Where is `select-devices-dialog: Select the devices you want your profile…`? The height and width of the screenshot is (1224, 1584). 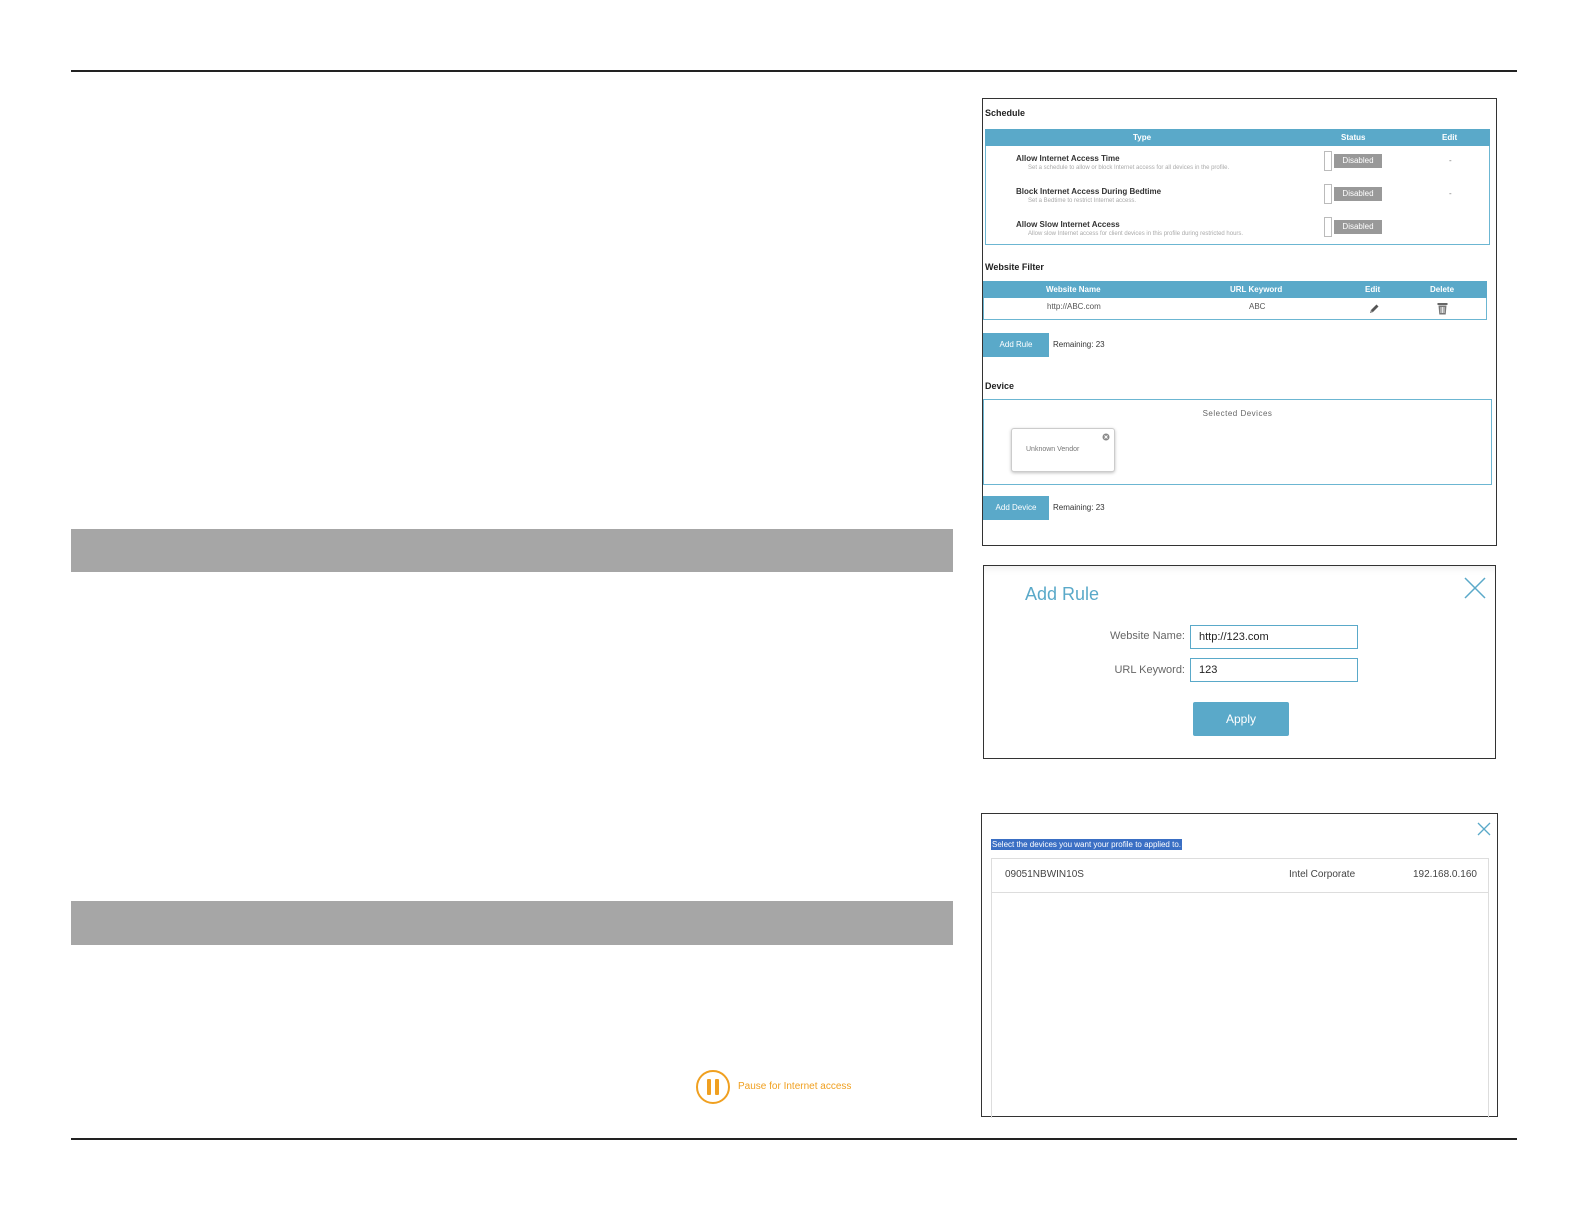
select-devices-dialog: Select the devices you want your profile… is located at coordinates (1239, 965).